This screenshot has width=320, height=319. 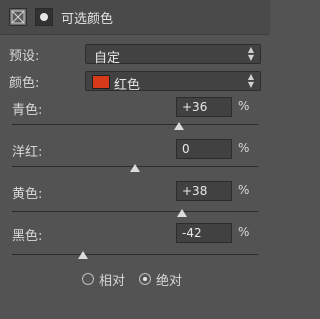 What do you see at coordinates (179, 126) in the screenshot?
I see `cyan-slider-thumb` at bounding box center [179, 126].